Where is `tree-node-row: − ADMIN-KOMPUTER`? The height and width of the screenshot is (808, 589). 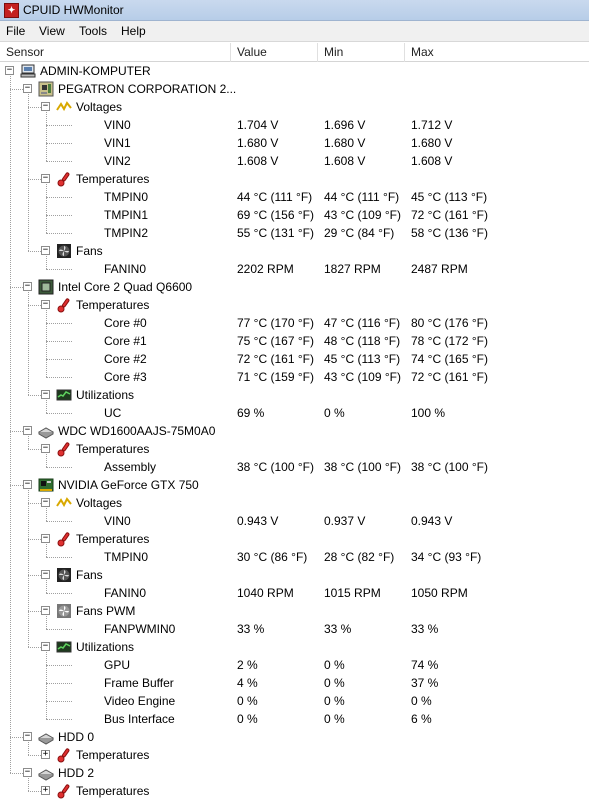 tree-node-row: − ADMIN-KOMPUTER is located at coordinates (294, 71).